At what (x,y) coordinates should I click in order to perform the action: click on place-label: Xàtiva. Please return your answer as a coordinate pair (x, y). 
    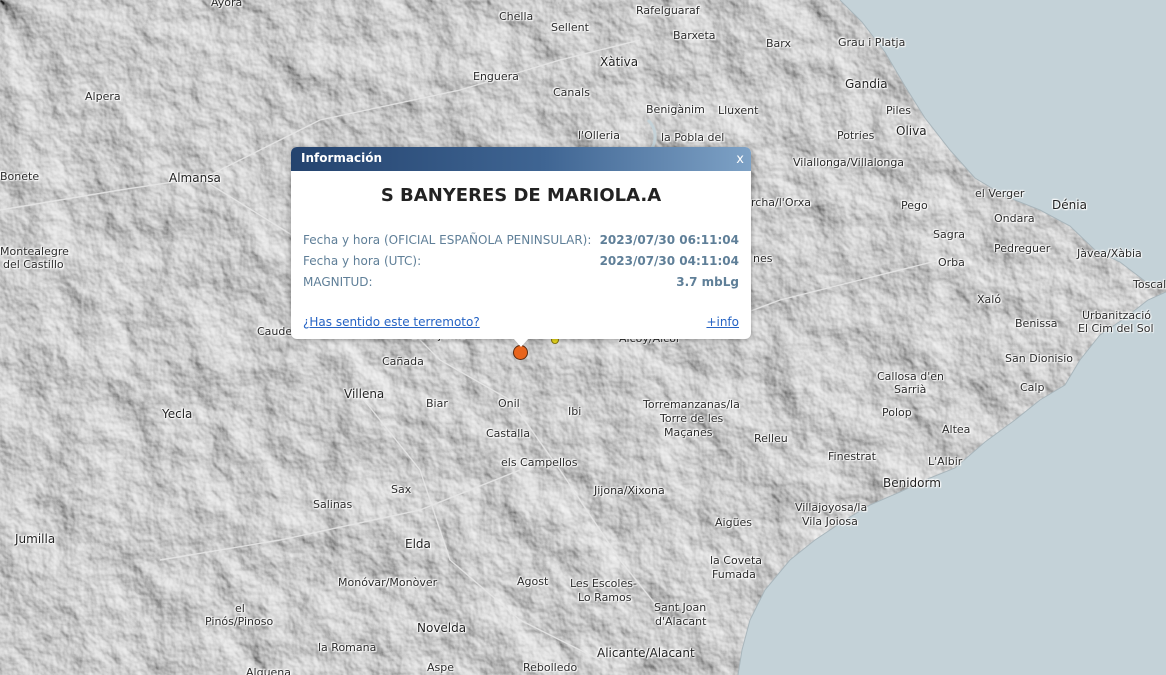
    Looking at the image, I should click on (619, 62).